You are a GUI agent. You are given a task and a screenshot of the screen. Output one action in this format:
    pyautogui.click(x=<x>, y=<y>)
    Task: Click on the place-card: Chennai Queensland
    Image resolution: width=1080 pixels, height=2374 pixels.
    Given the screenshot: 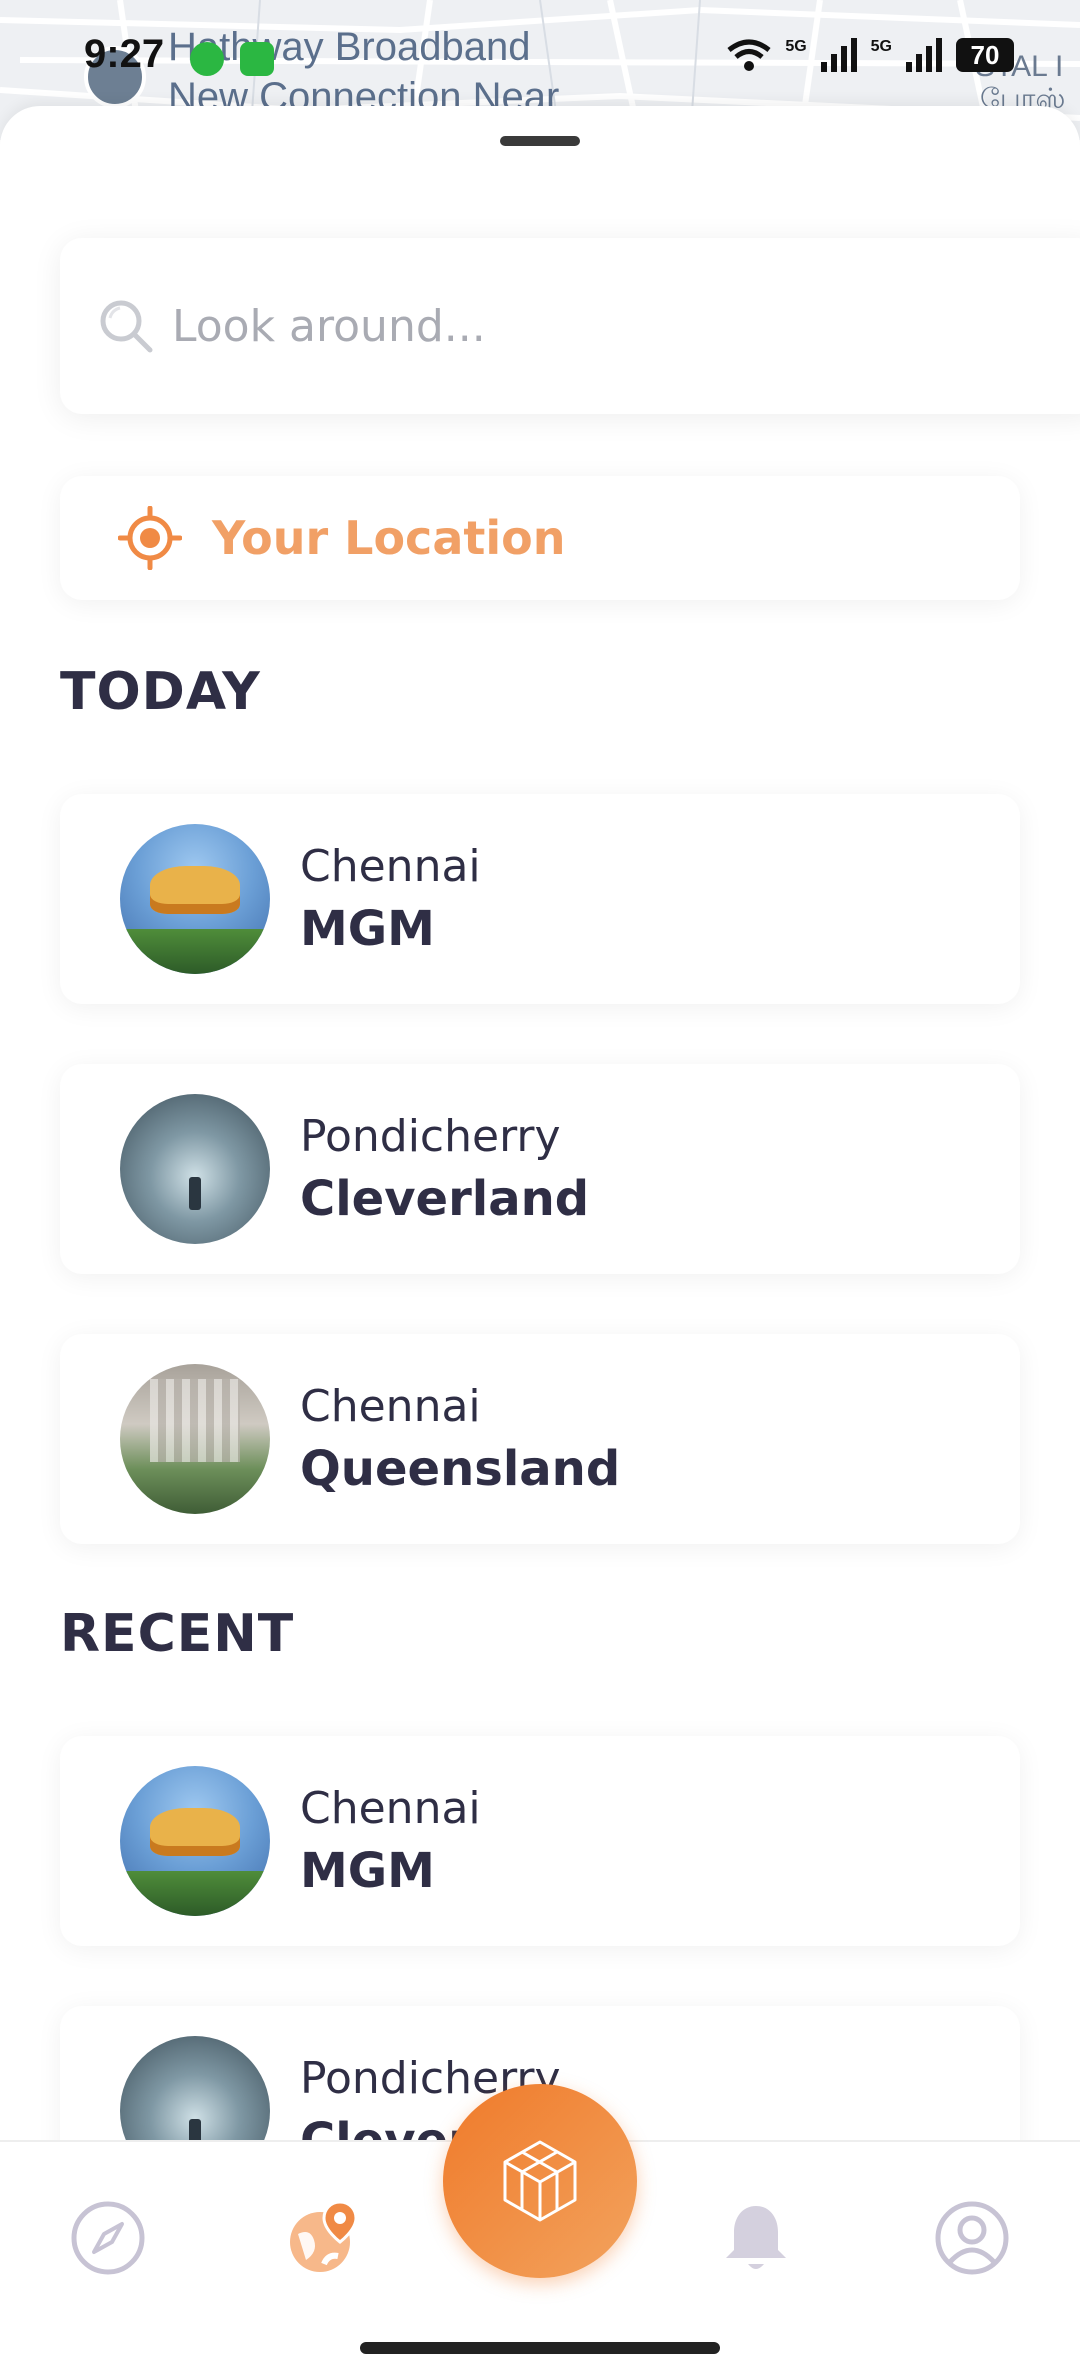 What is the action you would take?
    pyautogui.click(x=540, y=1439)
    